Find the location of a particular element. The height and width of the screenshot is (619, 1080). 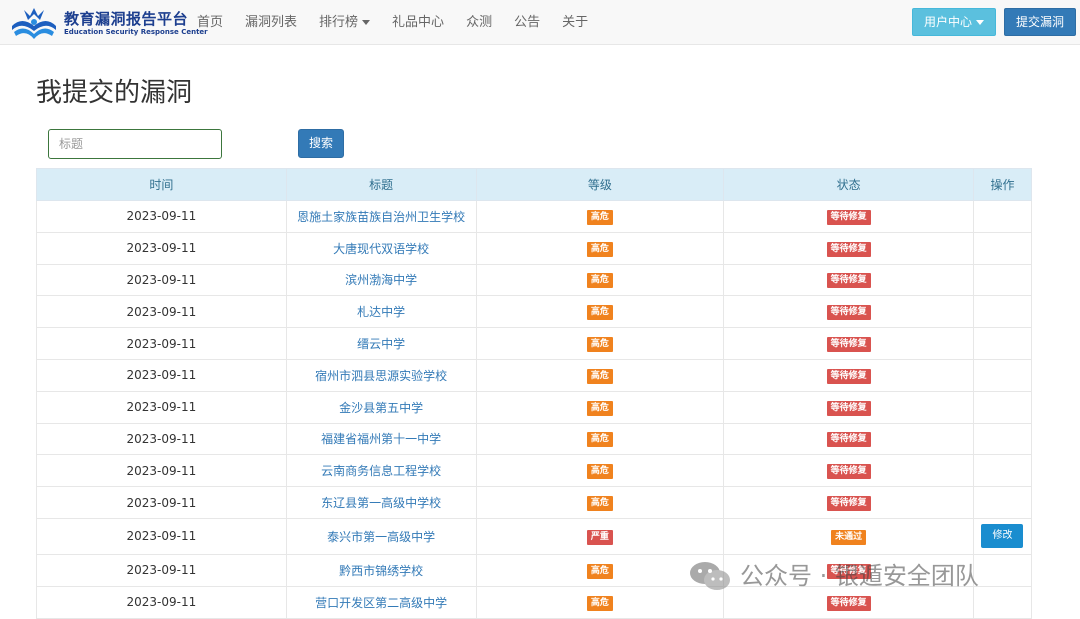

table-row: 2023-09-11 福建省福州第十一中学 高危 等待修复 is located at coordinates (534, 439).